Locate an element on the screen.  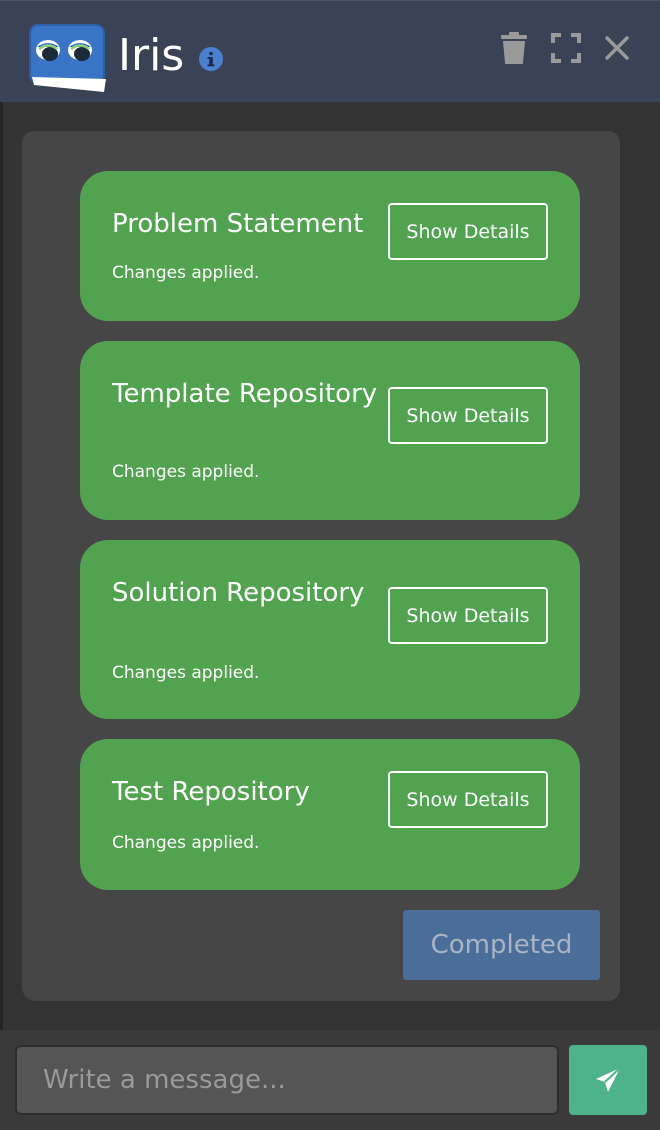
completed-button: Completed is located at coordinates (501, 945).